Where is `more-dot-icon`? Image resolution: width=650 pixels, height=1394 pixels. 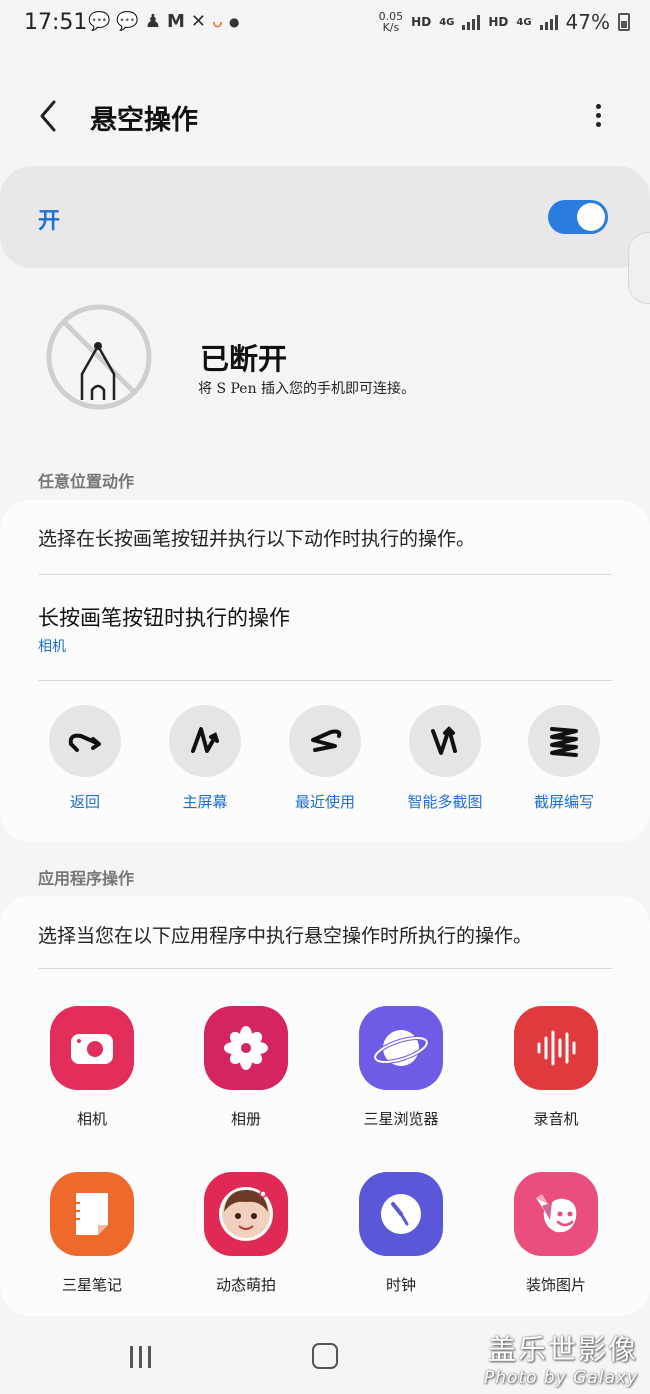 more-dot-icon is located at coordinates (598, 106).